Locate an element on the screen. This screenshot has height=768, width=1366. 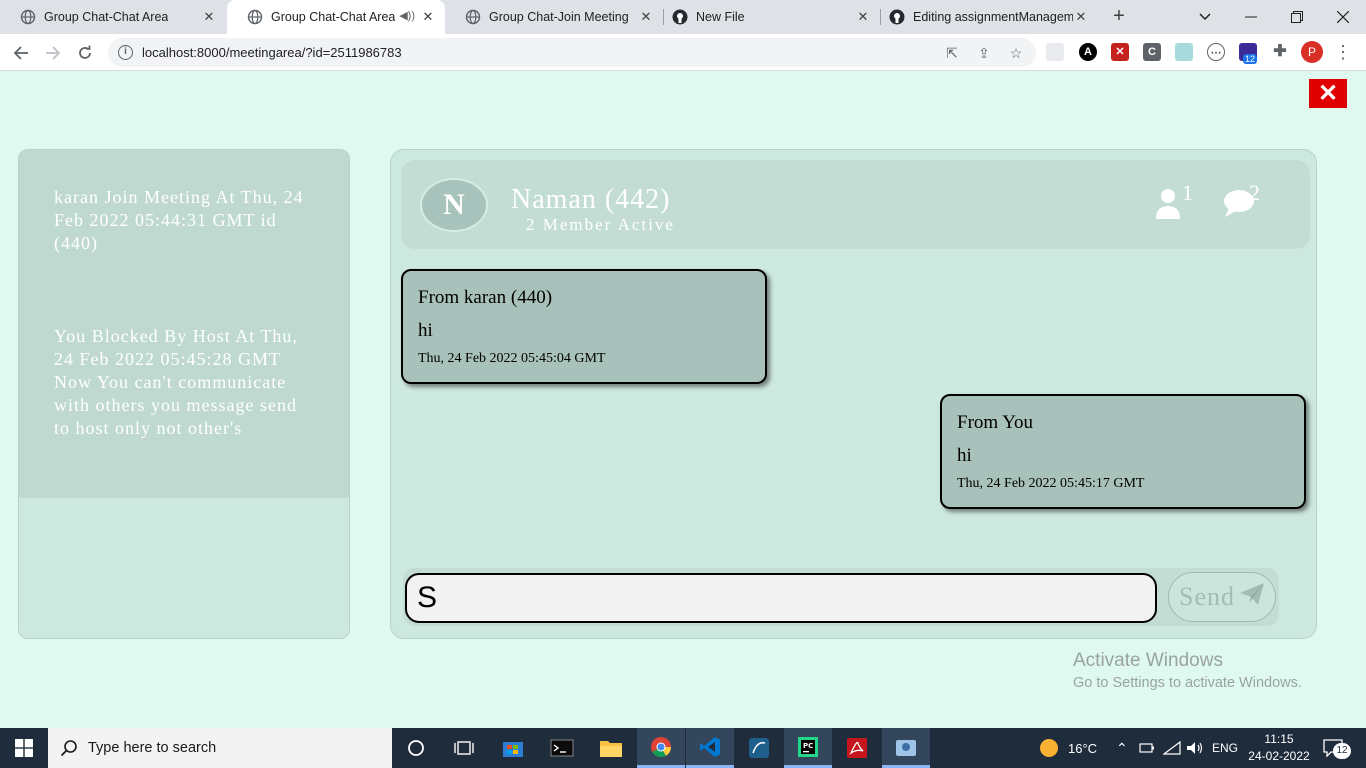
send-button: Send is located at coordinates (1222, 597).